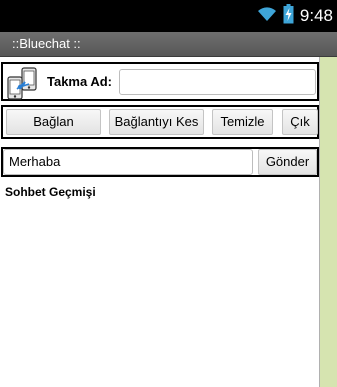  Describe the element at coordinates (128, 162) in the screenshot. I see `message-input: Merhaba` at that location.